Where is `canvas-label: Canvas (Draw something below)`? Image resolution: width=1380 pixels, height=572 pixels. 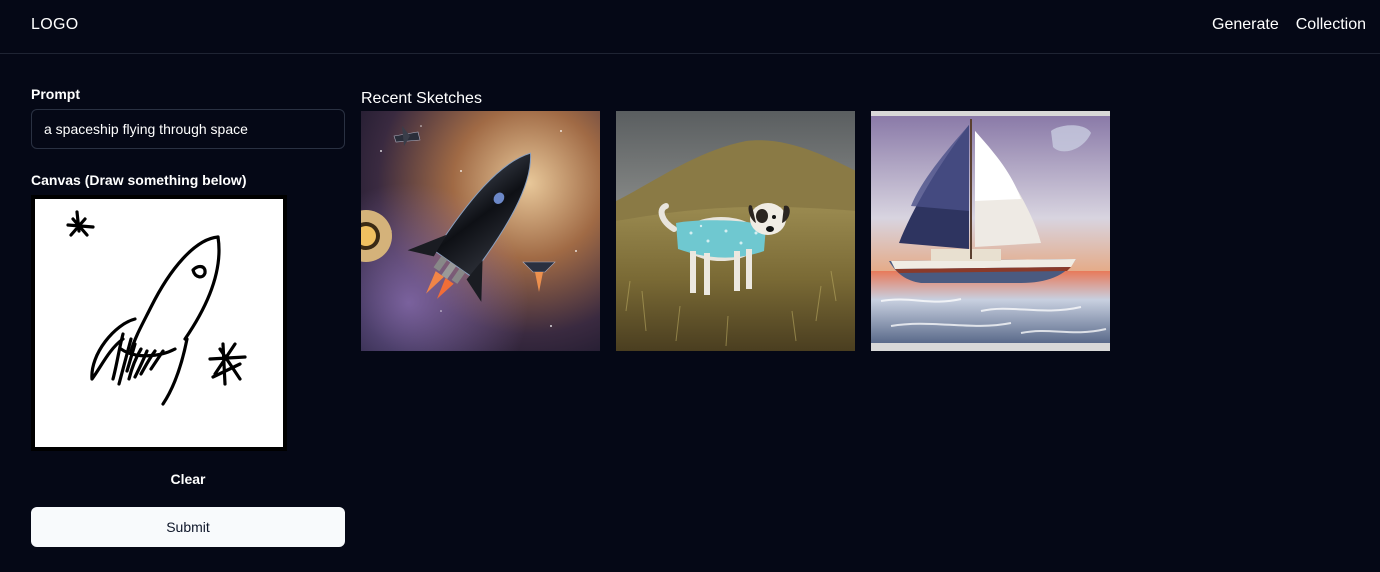
canvas-label: Canvas (Draw something below) is located at coordinates (139, 180).